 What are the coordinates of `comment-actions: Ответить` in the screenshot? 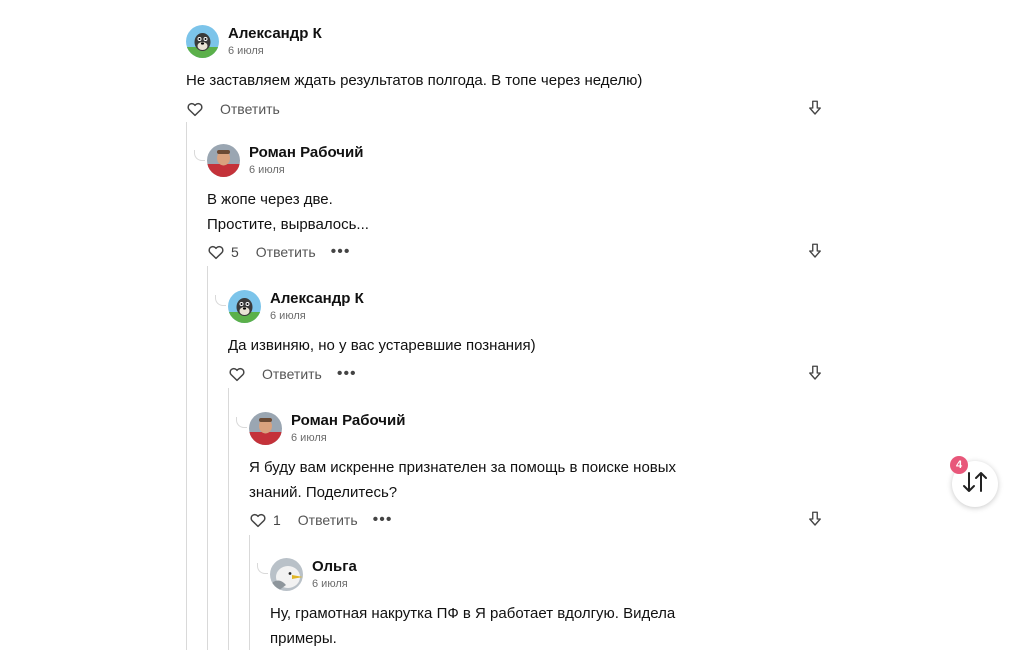 It's located at (505, 109).